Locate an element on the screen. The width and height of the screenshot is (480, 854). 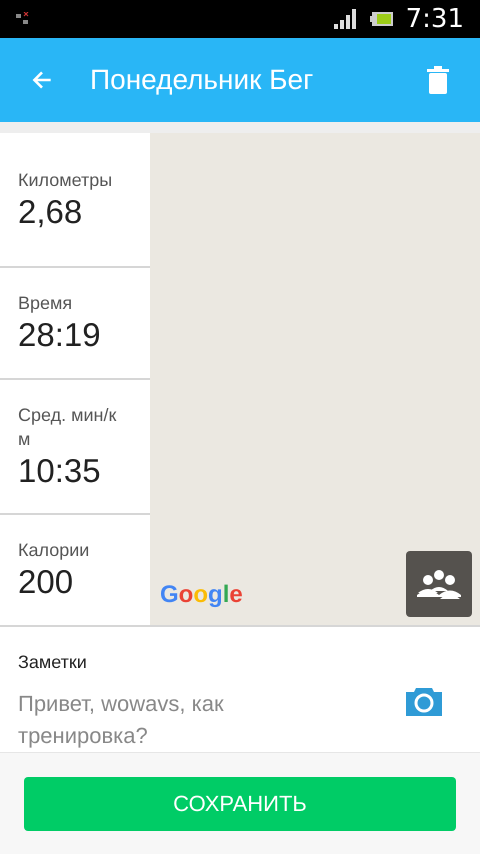
screen-title: Понедельник Бег is located at coordinates (202, 80).